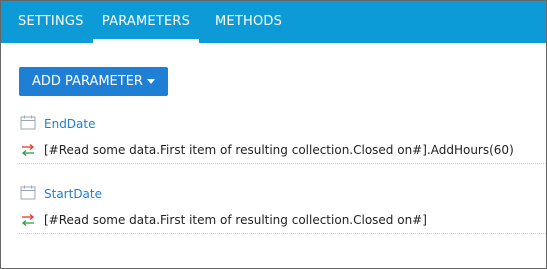 The image size is (547, 269). Describe the element at coordinates (146, 41) in the screenshot. I see `active-tab-indicator` at that location.